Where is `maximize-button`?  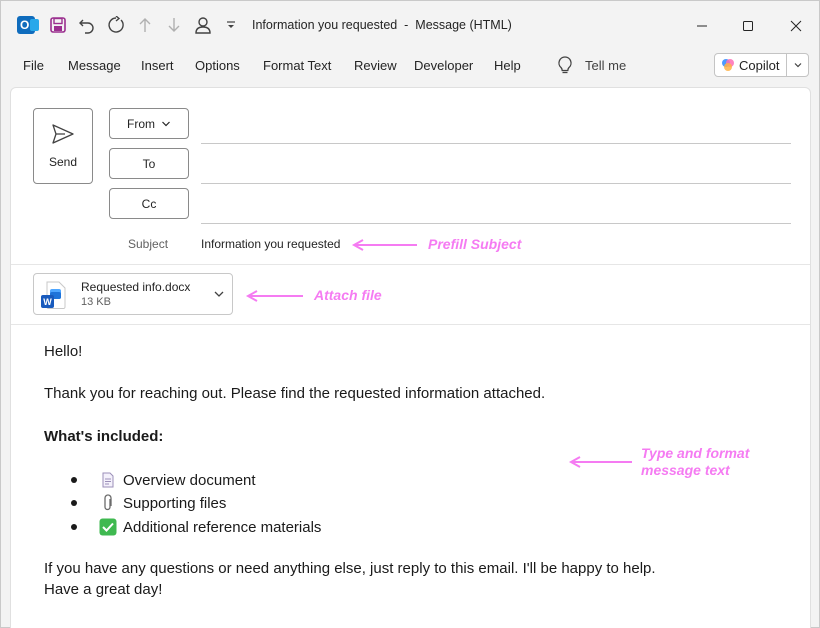
maximize-button is located at coordinates (748, 26).